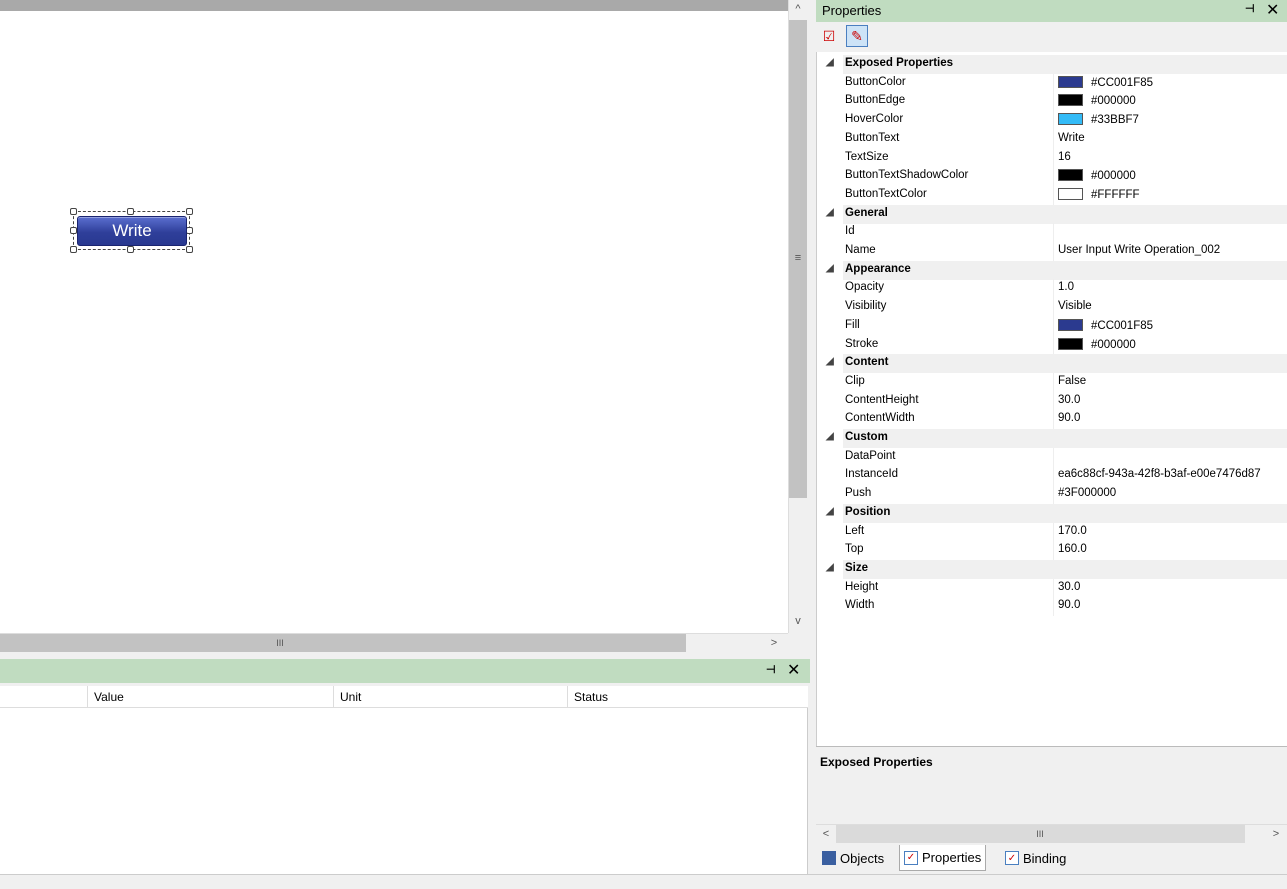 This screenshot has width=1287, height=889. What do you see at coordinates (1065, 214) in the screenshot?
I see `category-background` at bounding box center [1065, 214].